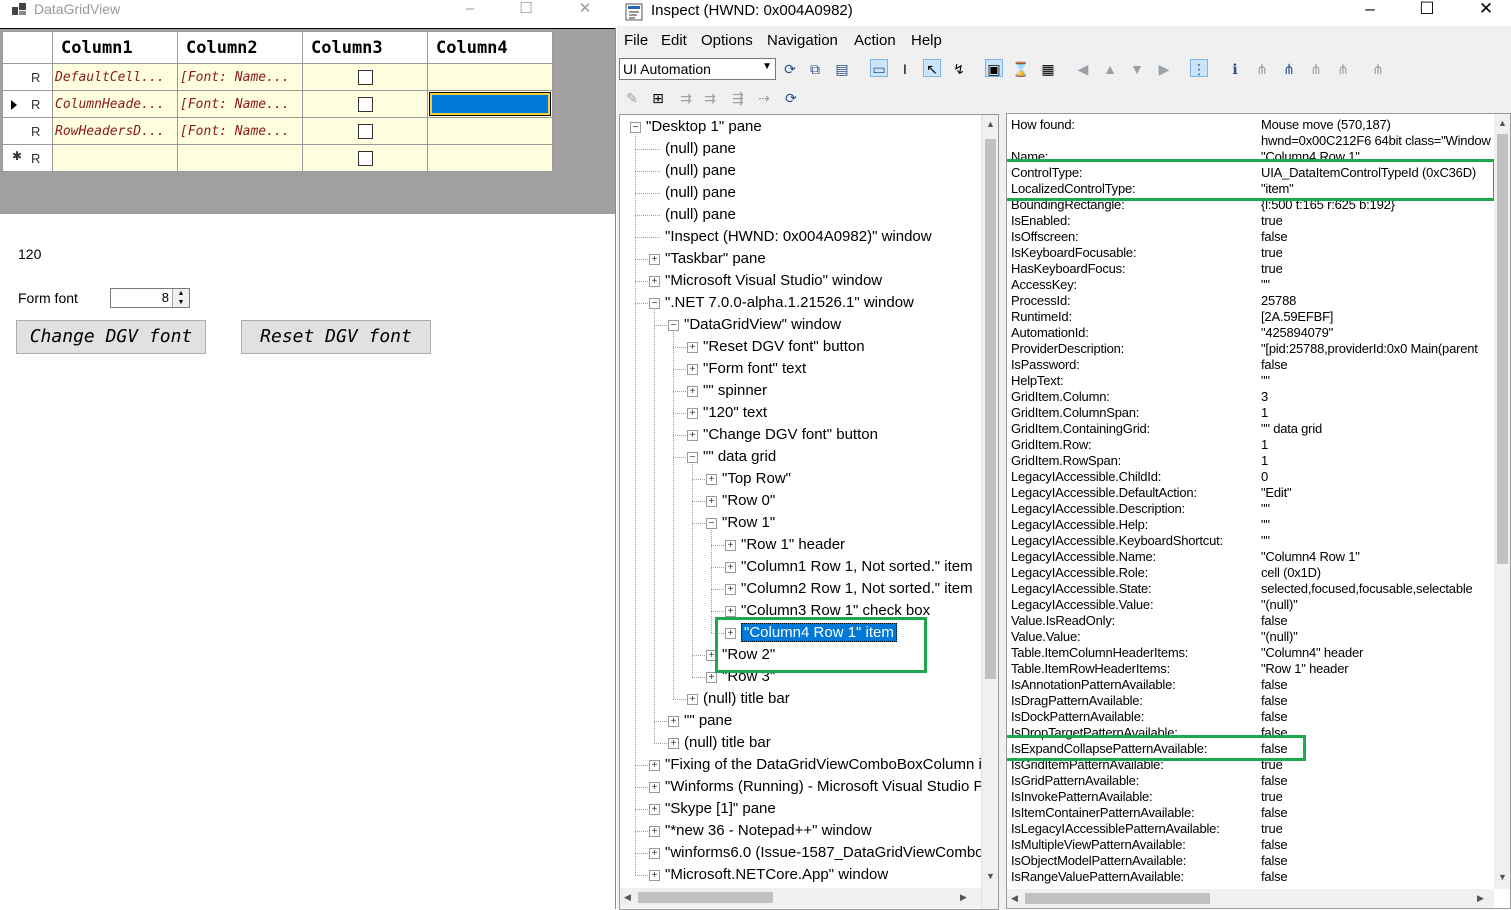  Describe the element at coordinates (711, 523) in the screenshot. I see `collapse-icon: −` at that location.